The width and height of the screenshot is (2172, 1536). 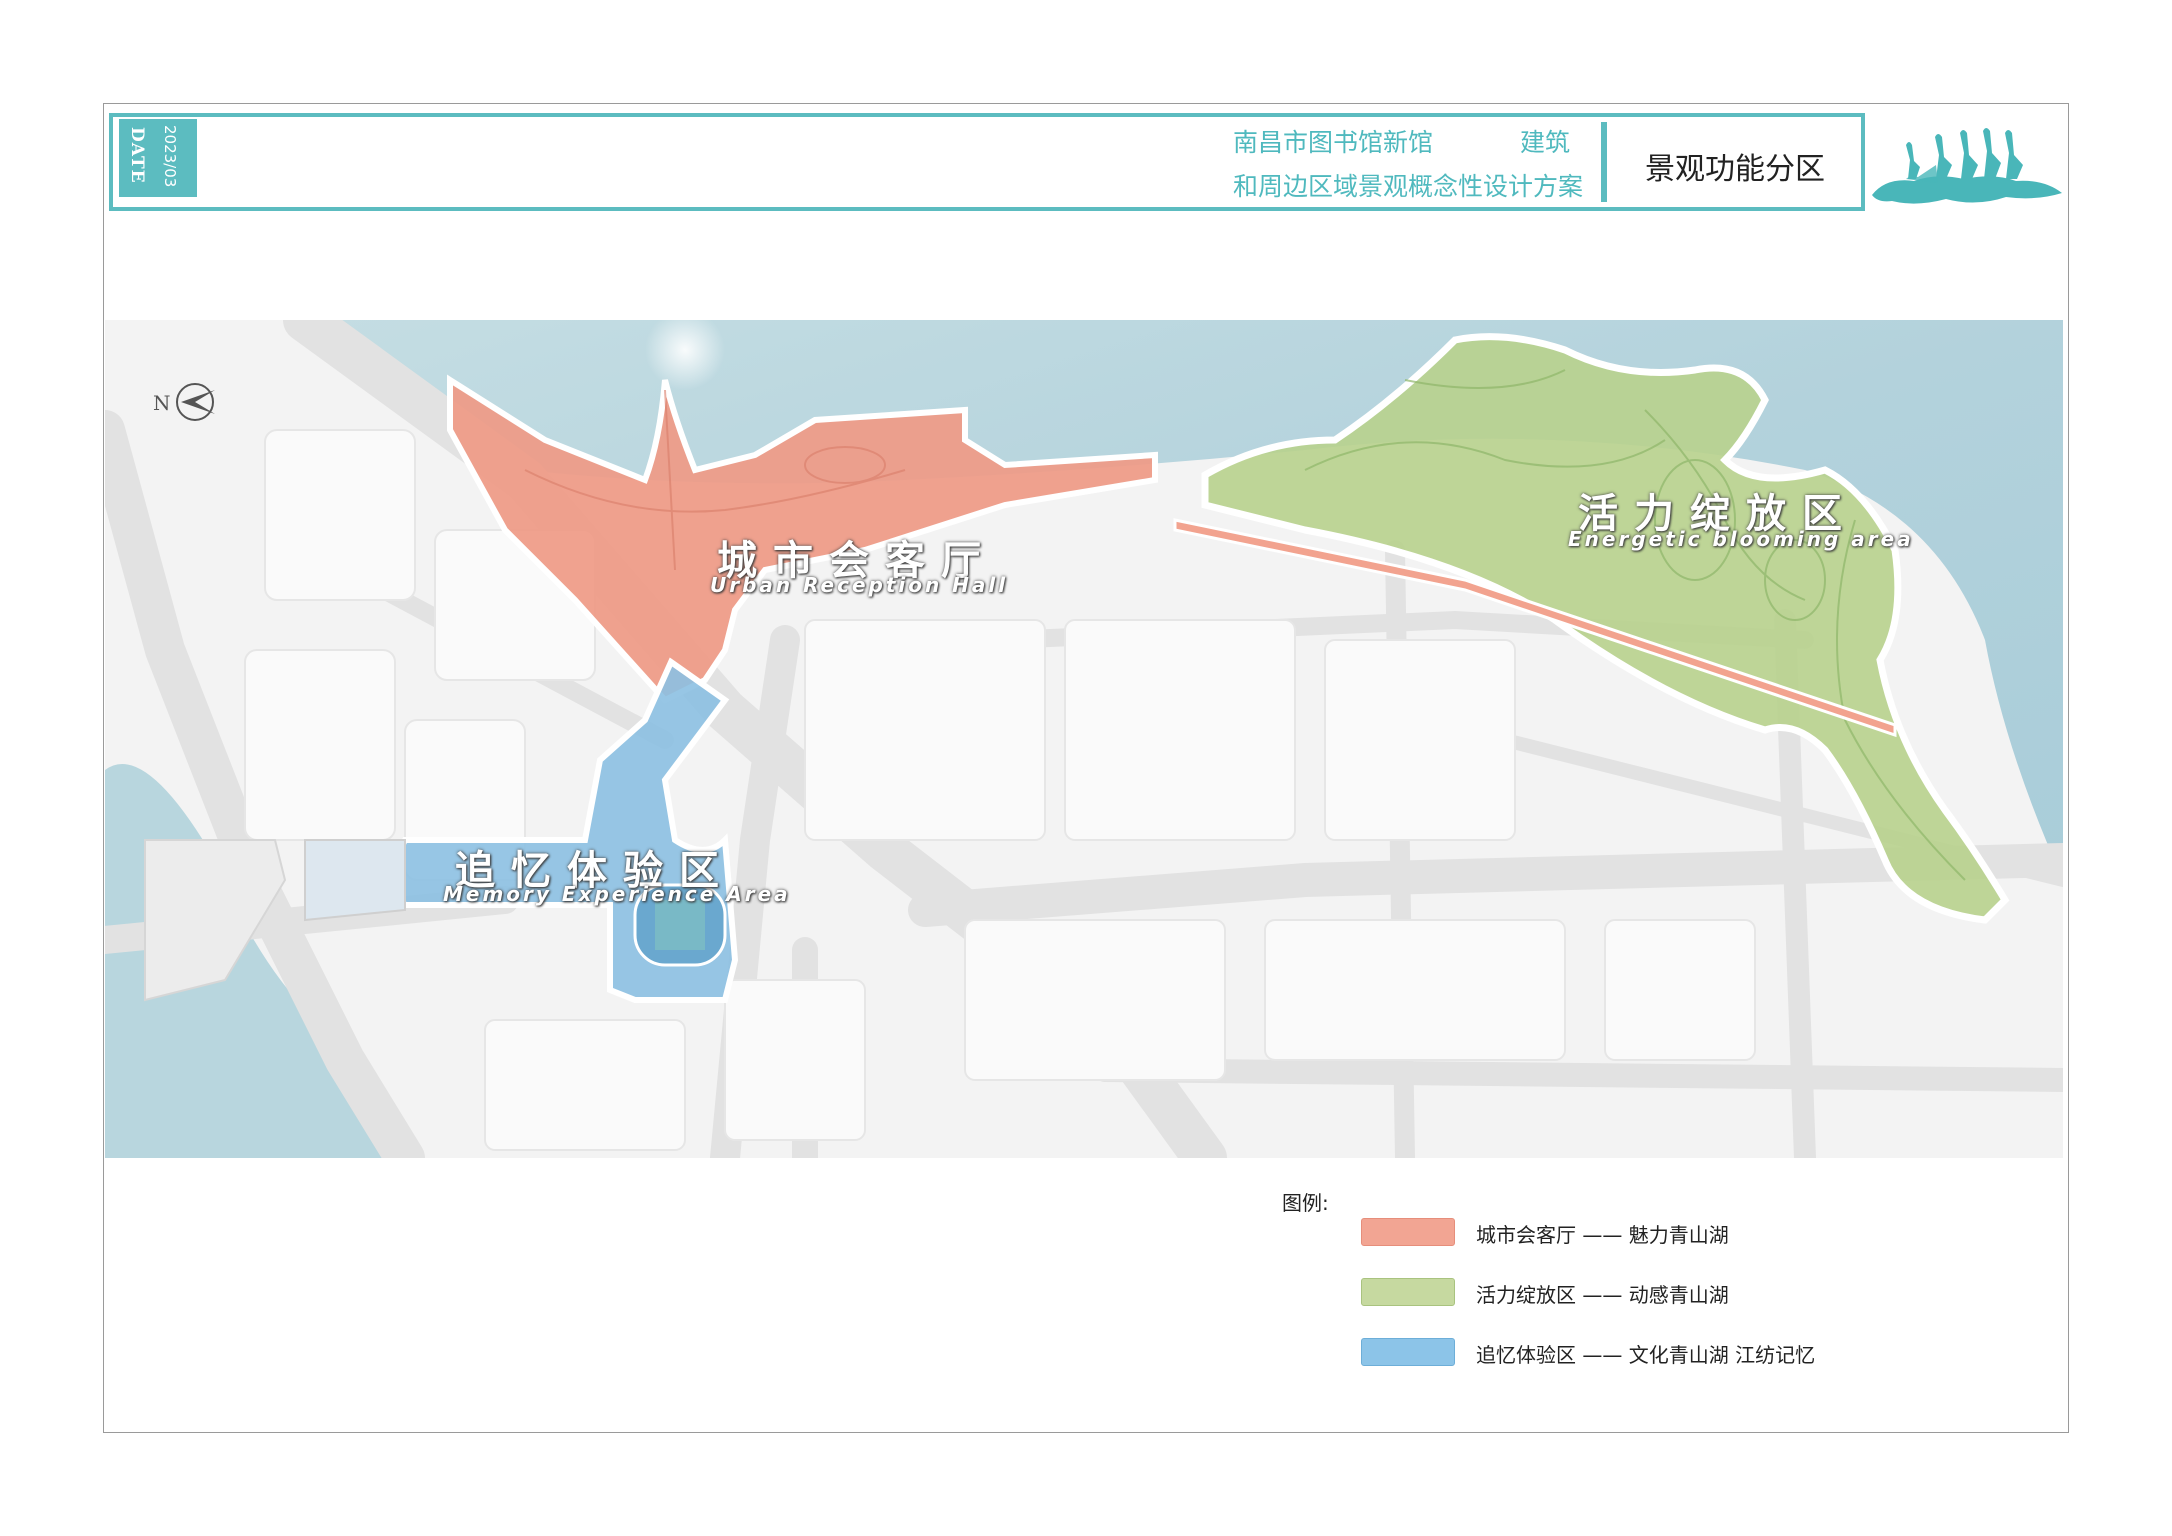 I want to click on date-badge: DATE 2023/03, so click(x=158, y=158).